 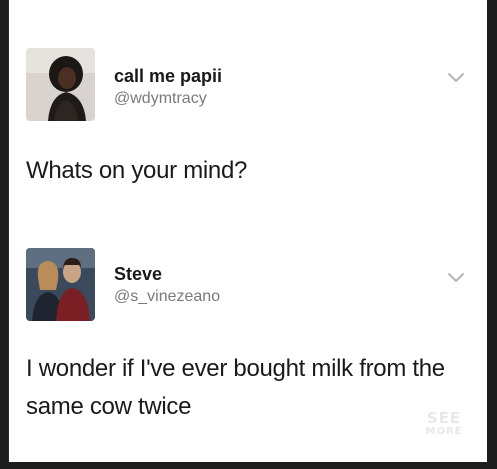 What do you see at coordinates (444, 418) in the screenshot?
I see `watermark-line1: SEE` at bounding box center [444, 418].